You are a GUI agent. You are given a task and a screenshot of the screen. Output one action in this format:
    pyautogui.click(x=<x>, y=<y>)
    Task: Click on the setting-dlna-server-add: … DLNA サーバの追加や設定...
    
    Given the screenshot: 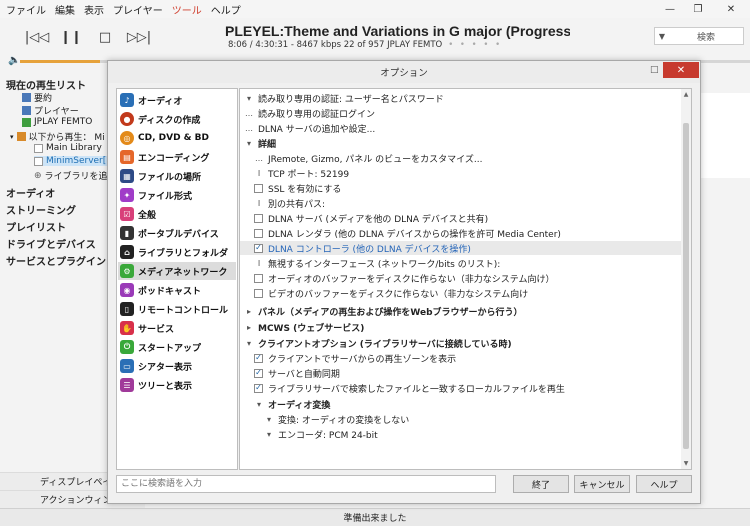 What is the action you would take?
    pyautogui.click(x=309, y=128)
    